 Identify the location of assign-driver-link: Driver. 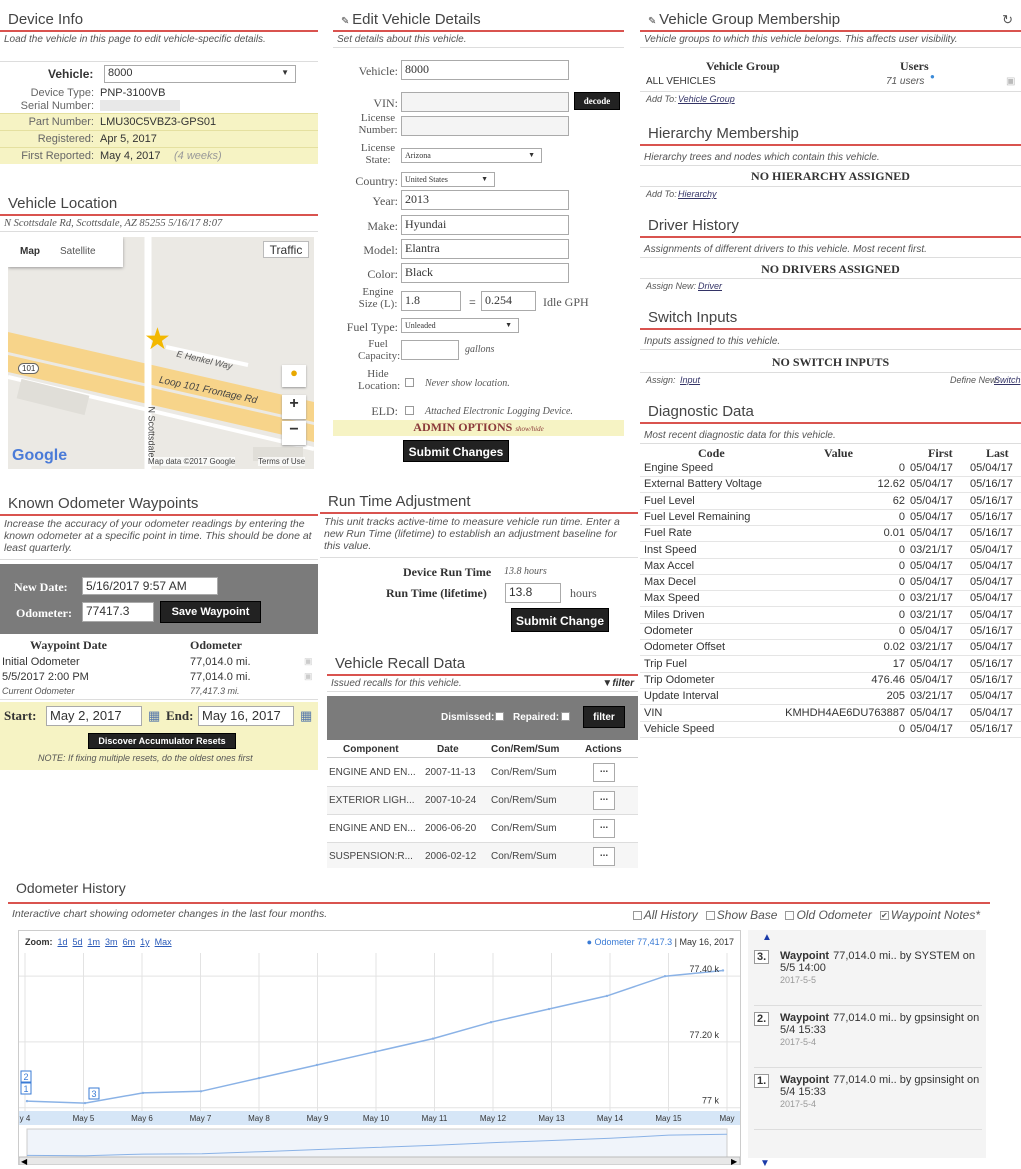
(710, 286).